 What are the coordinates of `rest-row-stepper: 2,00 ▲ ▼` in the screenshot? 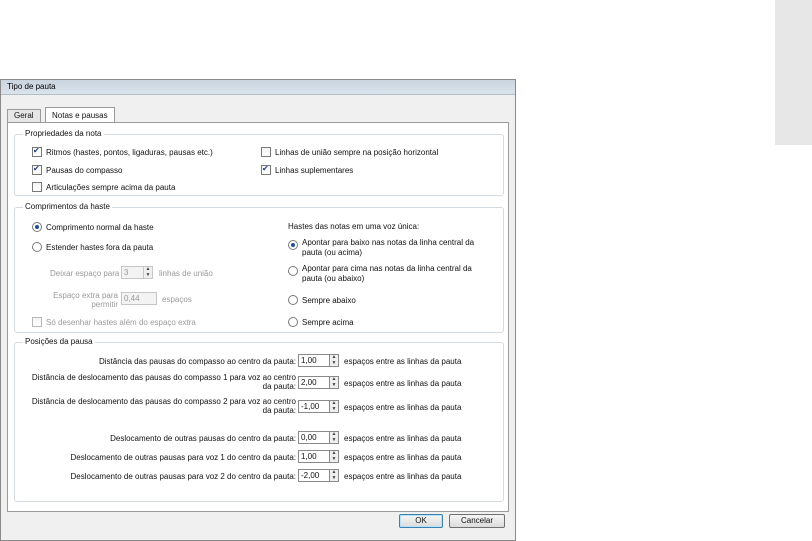 It's located at (318, 382).